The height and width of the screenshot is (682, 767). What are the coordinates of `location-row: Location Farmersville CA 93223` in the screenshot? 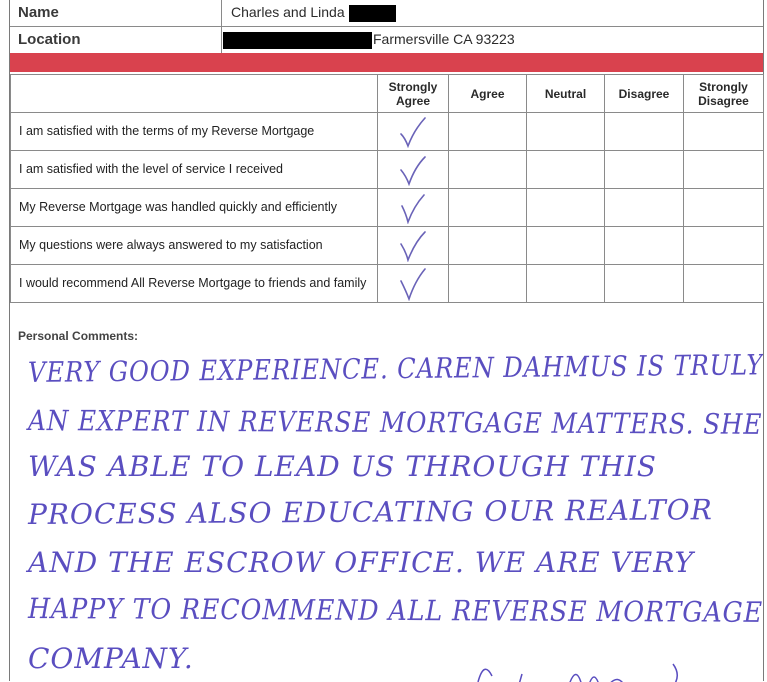 It's located at (386, 40).